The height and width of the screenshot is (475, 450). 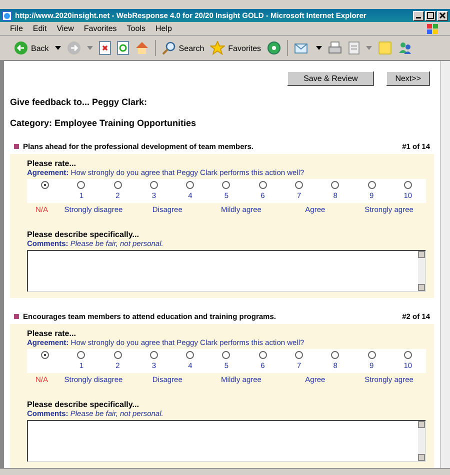 I want to click on menu-item: Edit, so click(x=39, y=28).